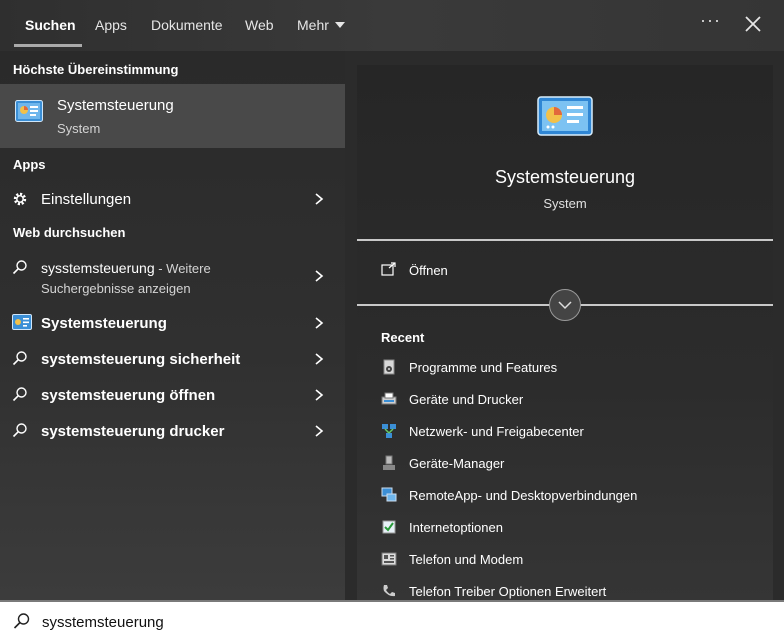  Describe the element at coordinates (565, 203) in the screenshot. I see `preview-subtitle: System` at that location.